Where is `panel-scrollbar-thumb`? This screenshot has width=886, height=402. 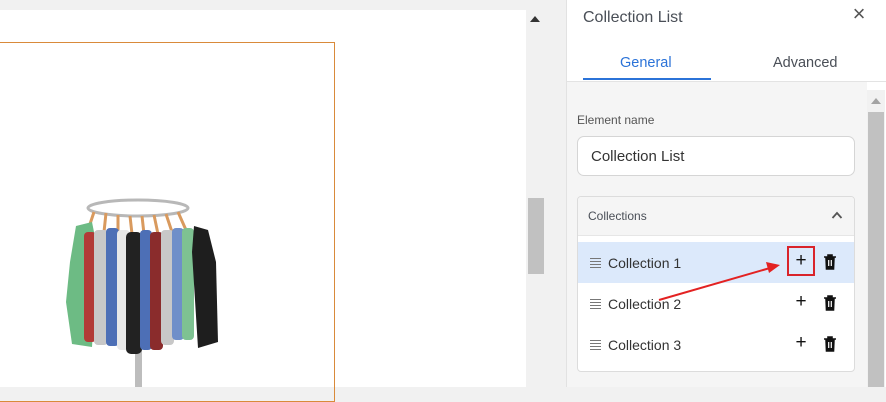 panel-scrollbar-thumb is located at coordinates (876, 249).